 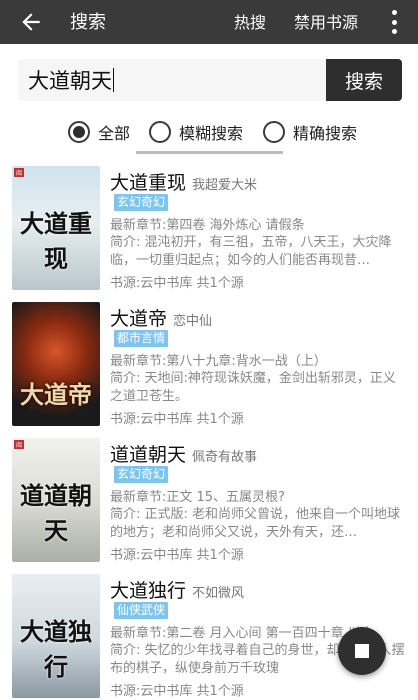 I want to click on radio-fuzzy-label: 模糊搜索, so click(x=211, y=133).